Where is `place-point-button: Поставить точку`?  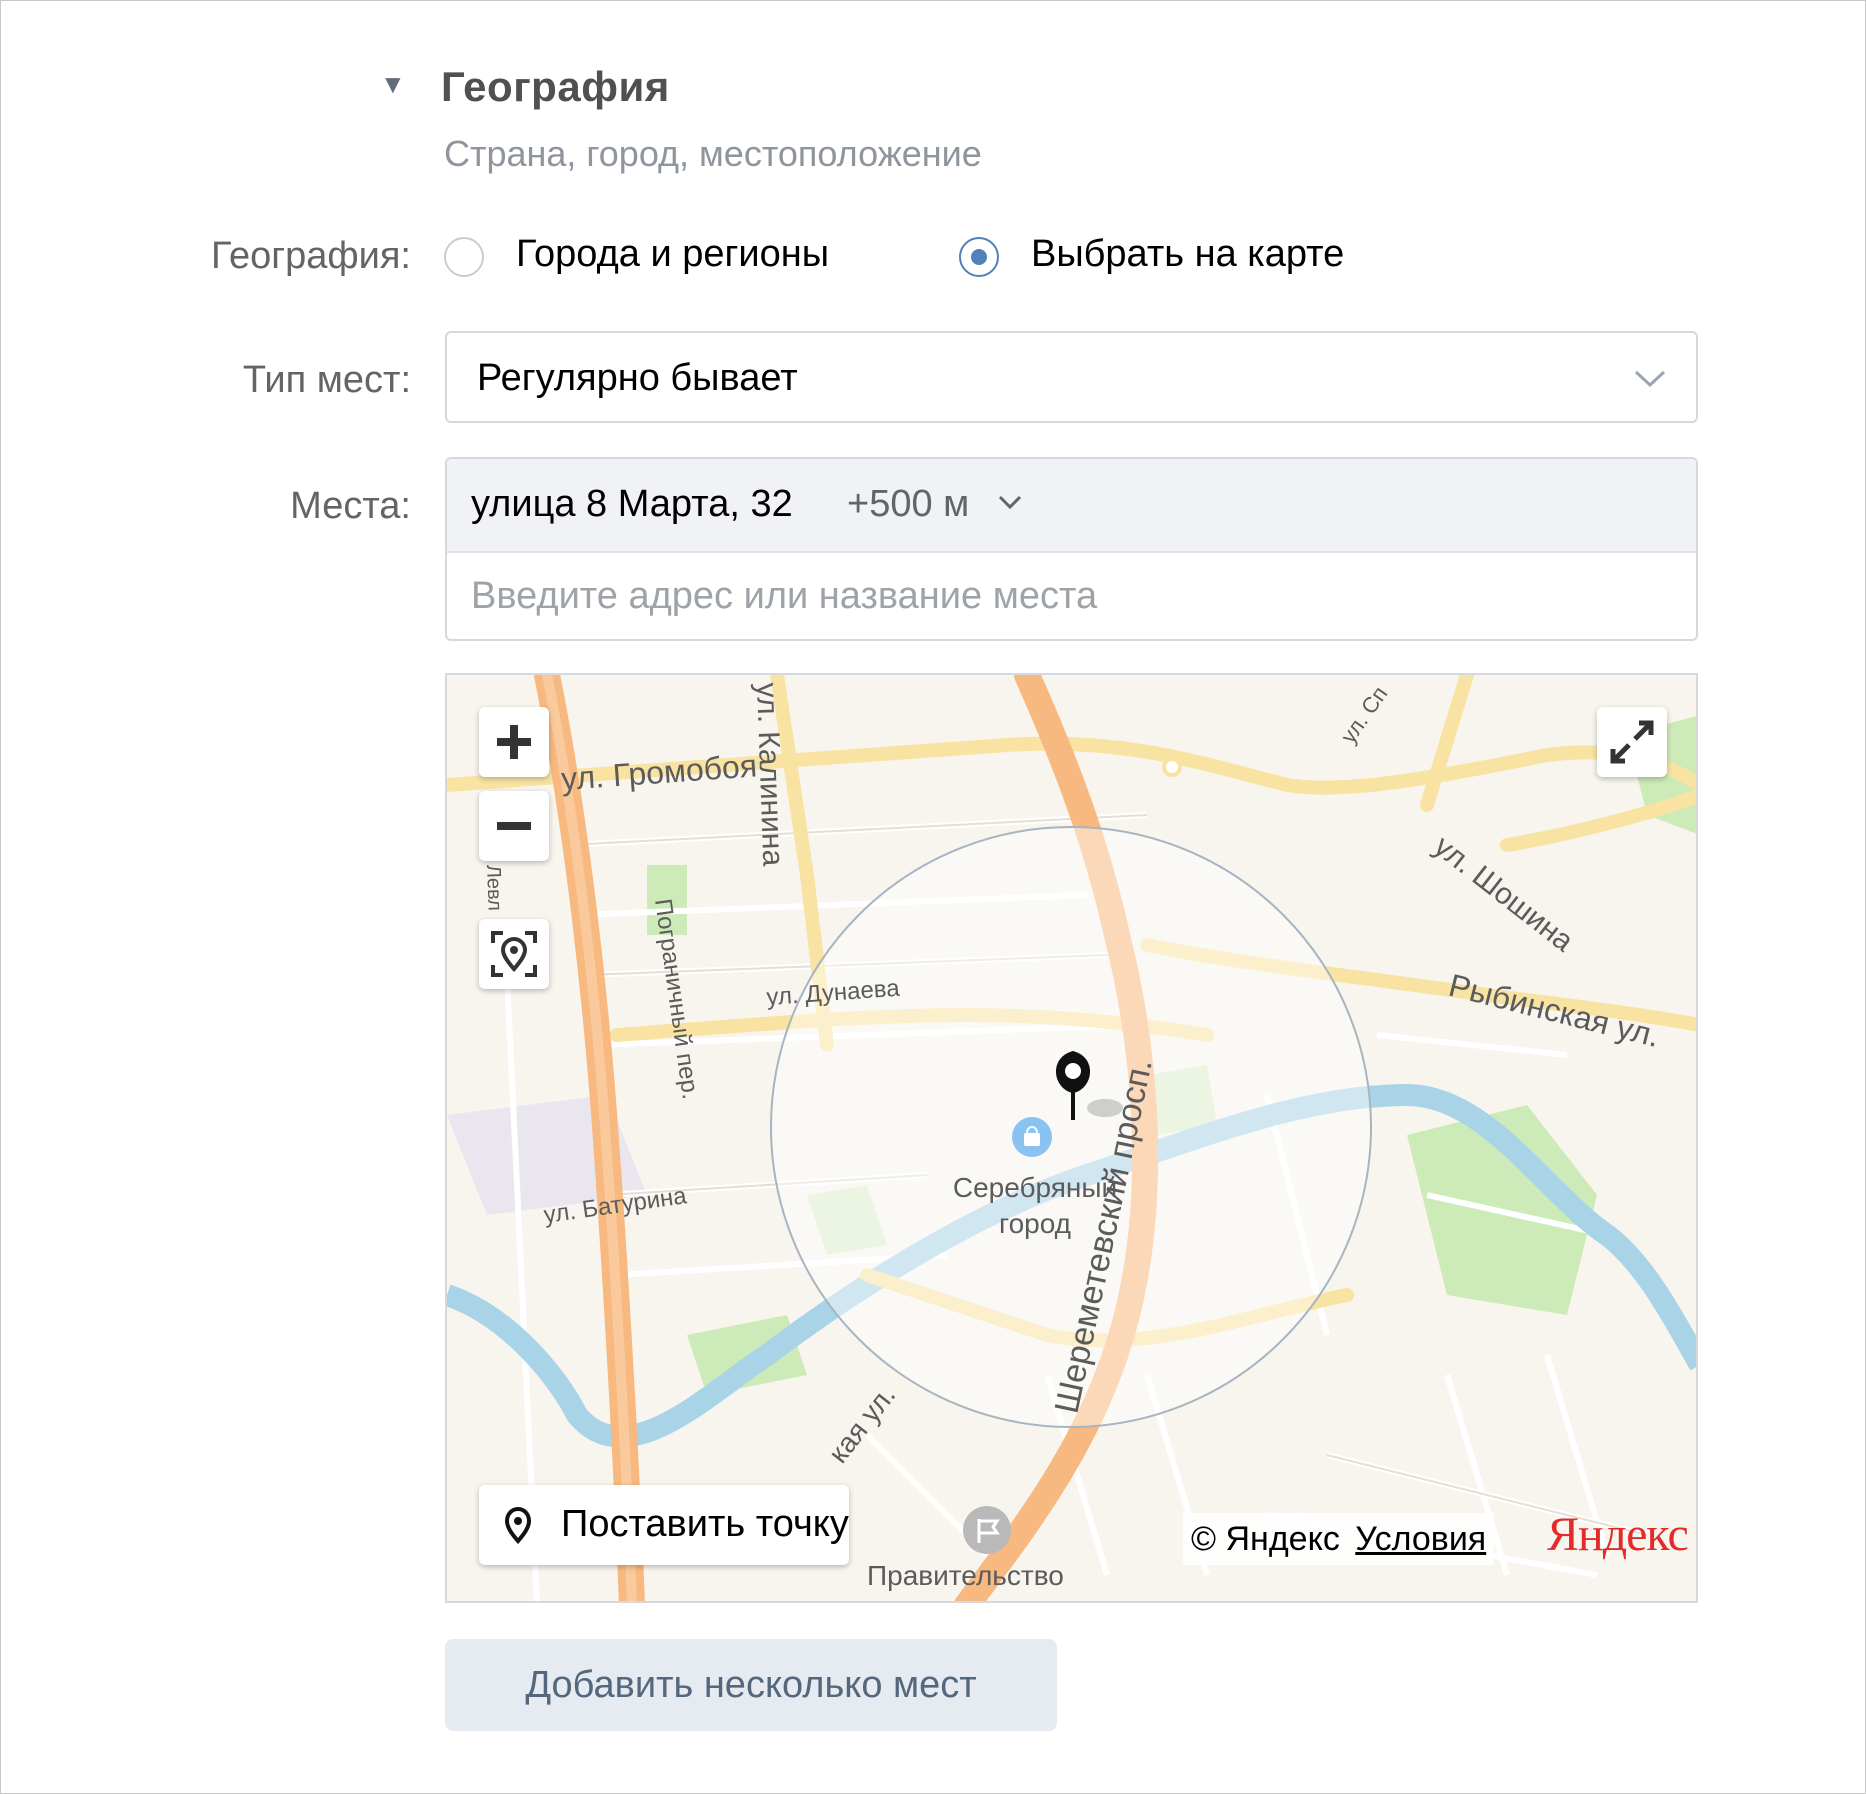
place-point-button: Поставить точку is located at coordinates (664, 1525).